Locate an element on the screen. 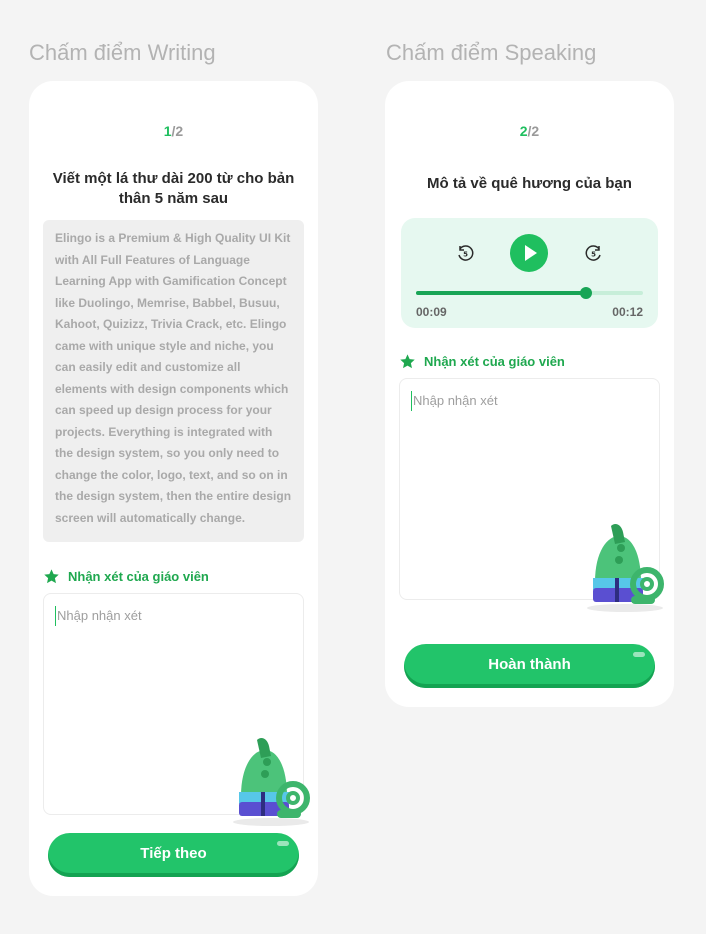  rewind-seconds: 5 is located at coordinates (465, 255).